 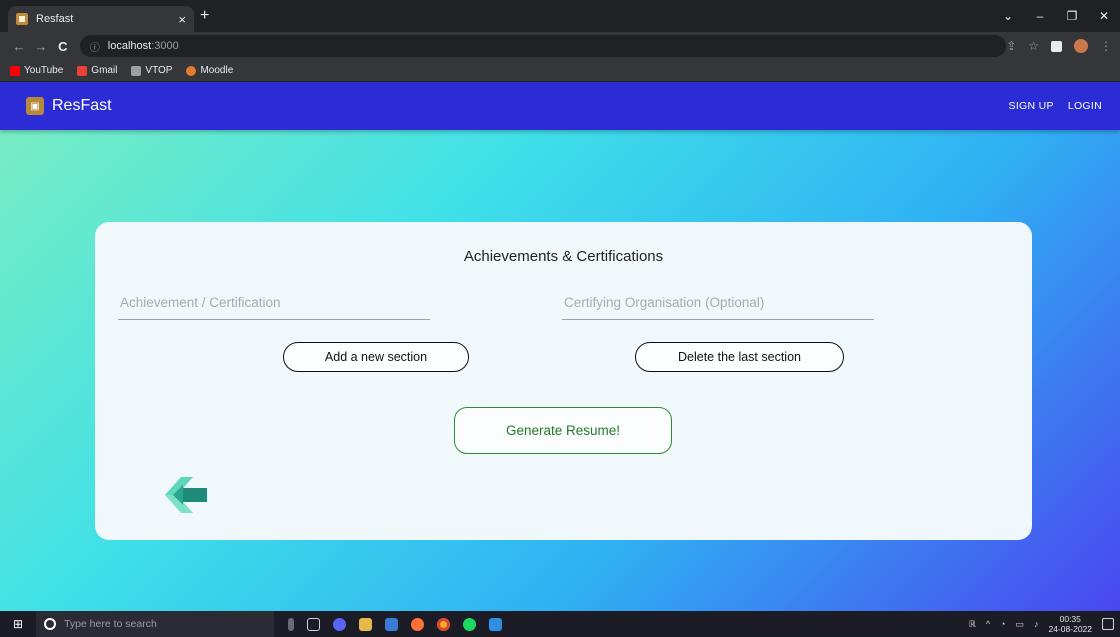 I want to click on browser-tabstrip: Resfast × + ⌄ – ❐ ✕, so click(x=560, y=16).